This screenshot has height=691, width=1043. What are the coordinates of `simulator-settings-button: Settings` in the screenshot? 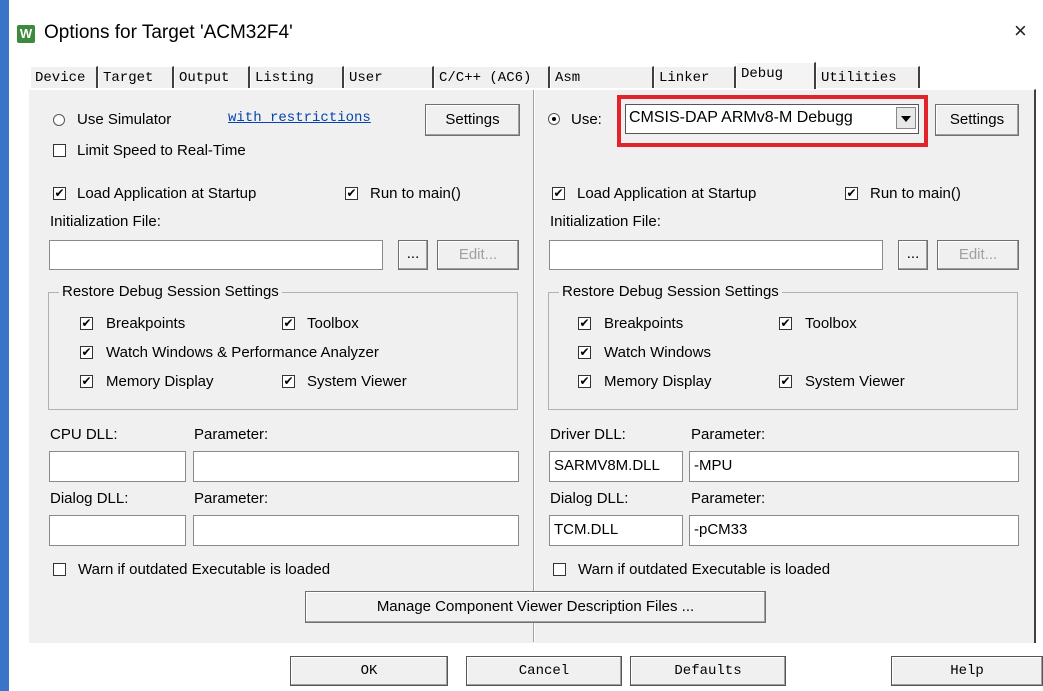 It's located at (472, 120).